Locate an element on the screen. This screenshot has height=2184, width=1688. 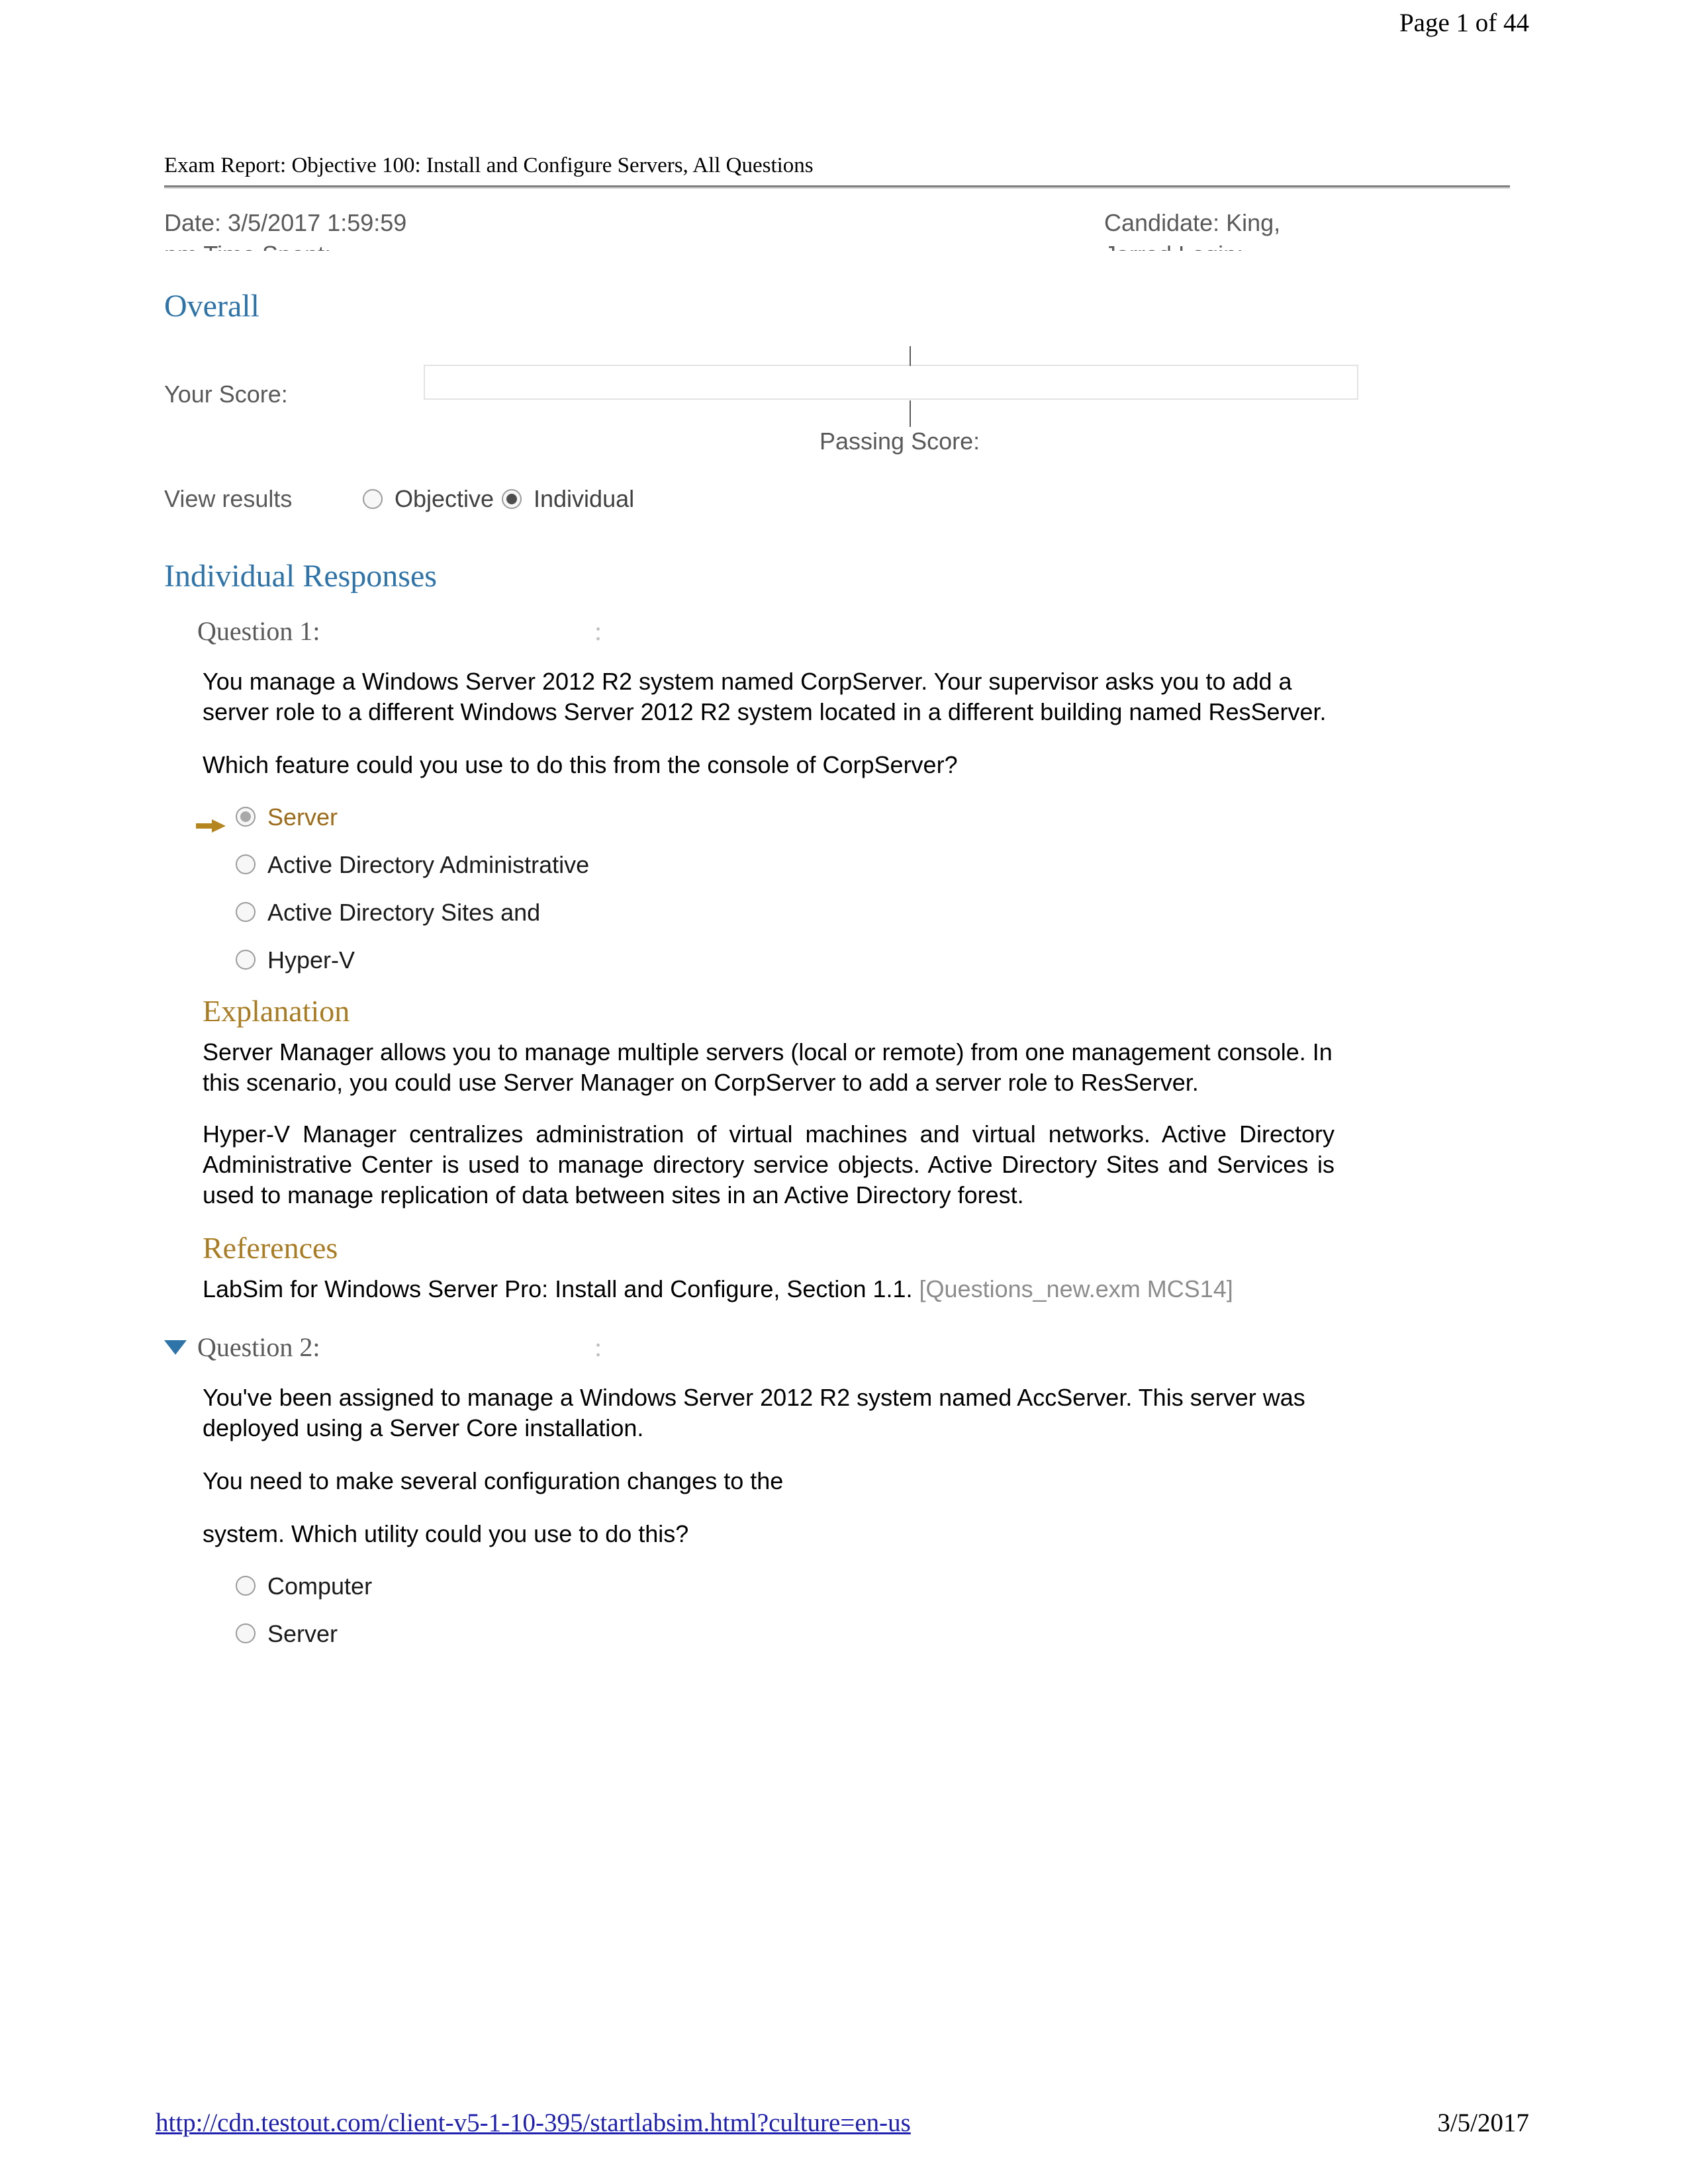
answer-option-label: Active Directory Administrative is located at coordinates (428, 864).